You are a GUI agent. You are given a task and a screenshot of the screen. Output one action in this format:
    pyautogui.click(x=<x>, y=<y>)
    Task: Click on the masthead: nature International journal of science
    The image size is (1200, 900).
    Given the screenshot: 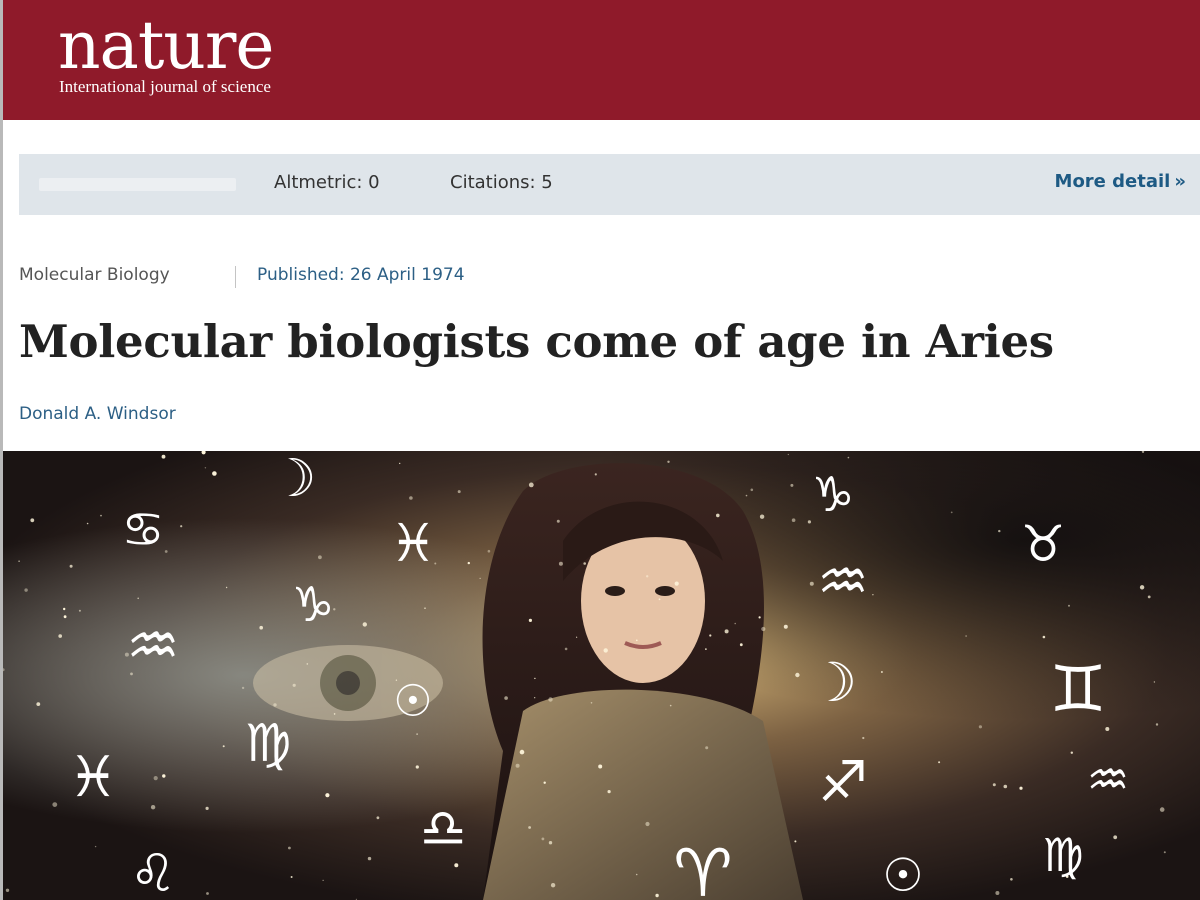 What is the action you would take?
    pyautogui.click(x=601, y=60)
    